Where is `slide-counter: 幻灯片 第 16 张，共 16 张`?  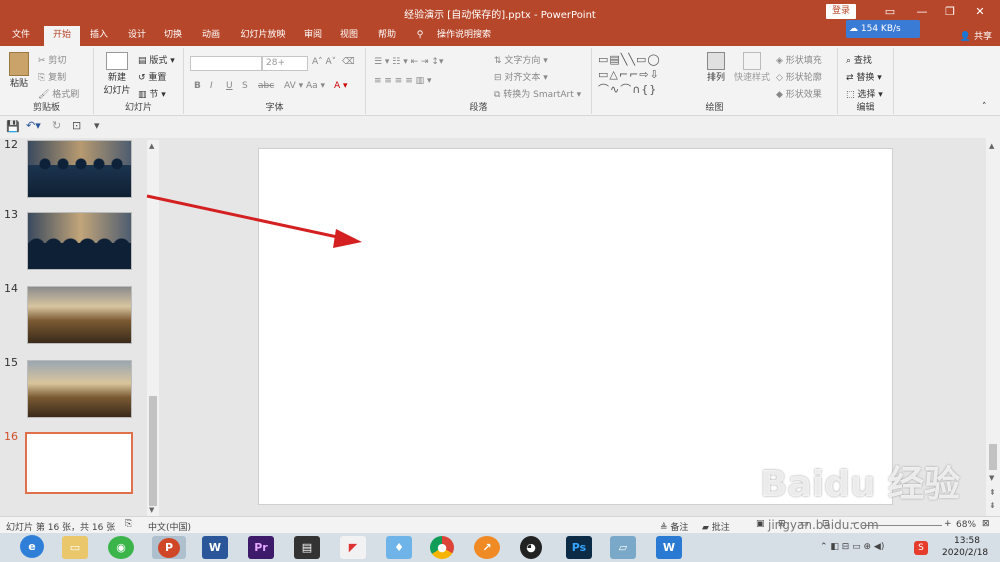
slide-counter: 幻灯片 第 16 张，共 16 张 is located at coordinates (61, 528).